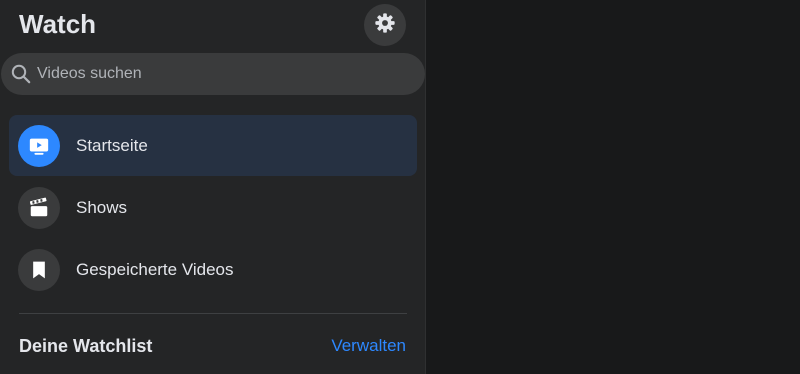  I want to click on nav-item-saved-videos: Gespeicherte Videos, so click(213, 269).